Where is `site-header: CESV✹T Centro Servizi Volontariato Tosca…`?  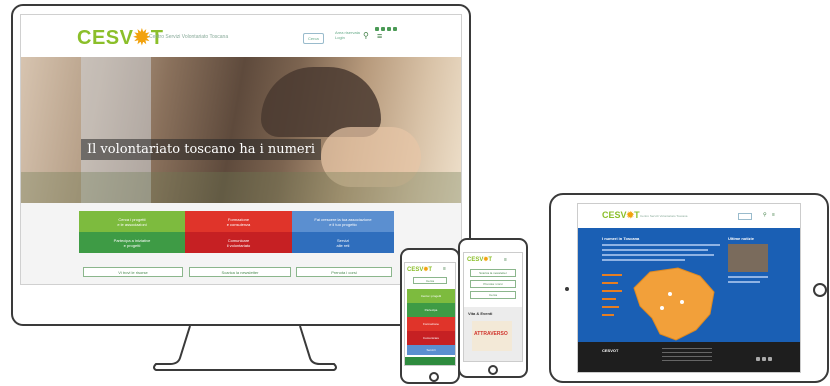 site-header: CESV✹T Centro Servizi Volontariato Tosca… is located at coordinates (241, 36).